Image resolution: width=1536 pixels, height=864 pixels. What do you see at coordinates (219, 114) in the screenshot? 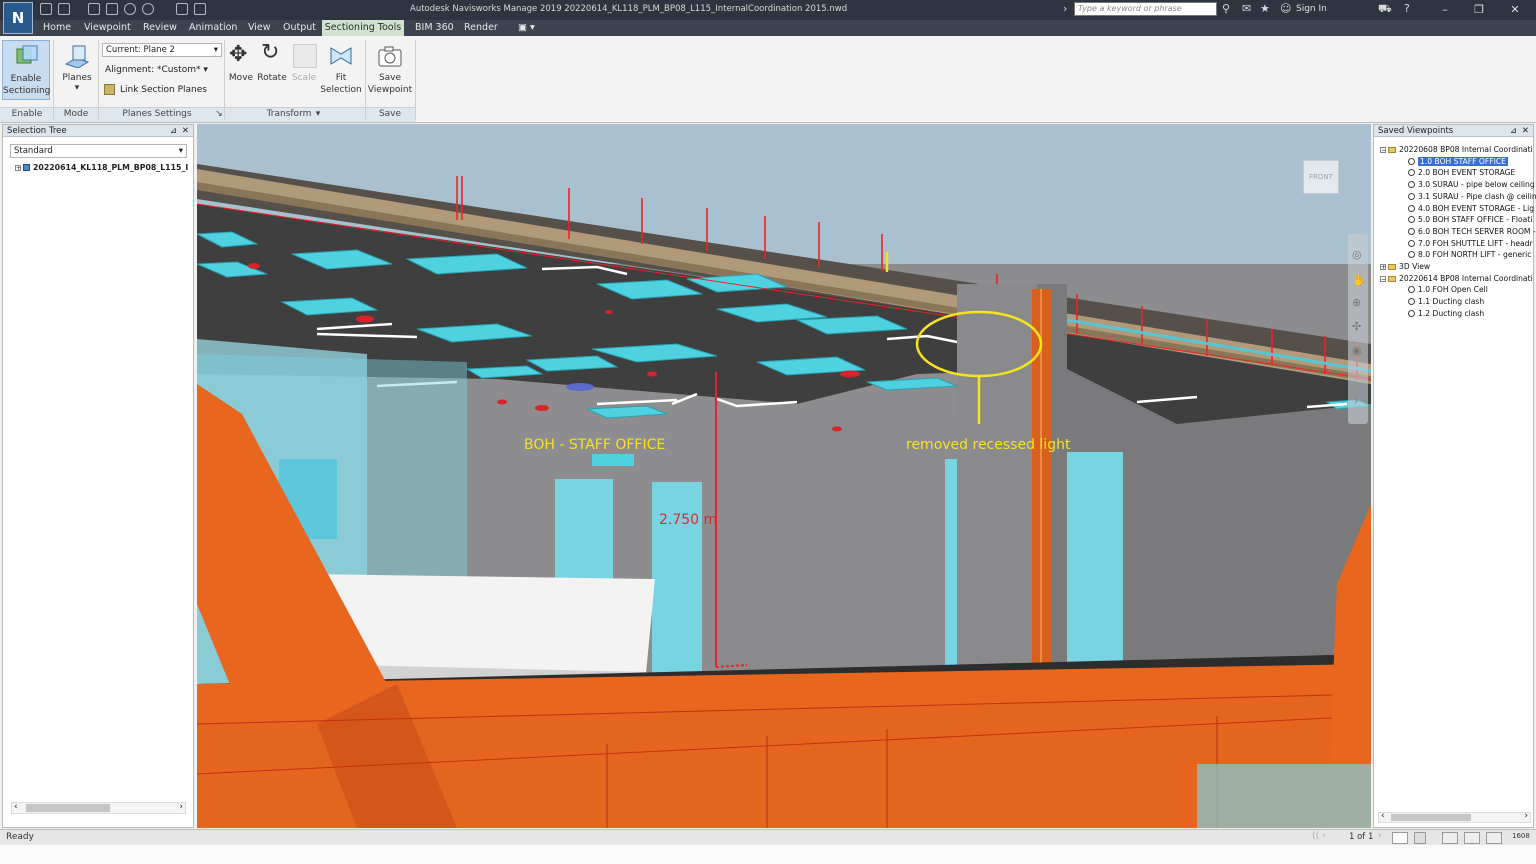
I see `dialog-launcher-icon: ↘` at bounding box center [219, 114].